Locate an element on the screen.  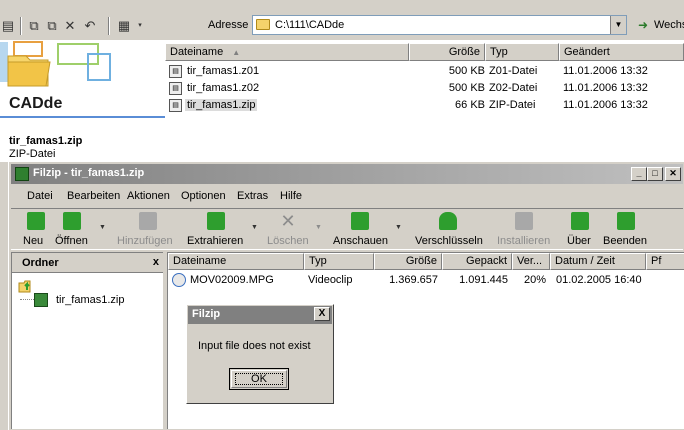
extract-icon is located at coordinates (216, 221).